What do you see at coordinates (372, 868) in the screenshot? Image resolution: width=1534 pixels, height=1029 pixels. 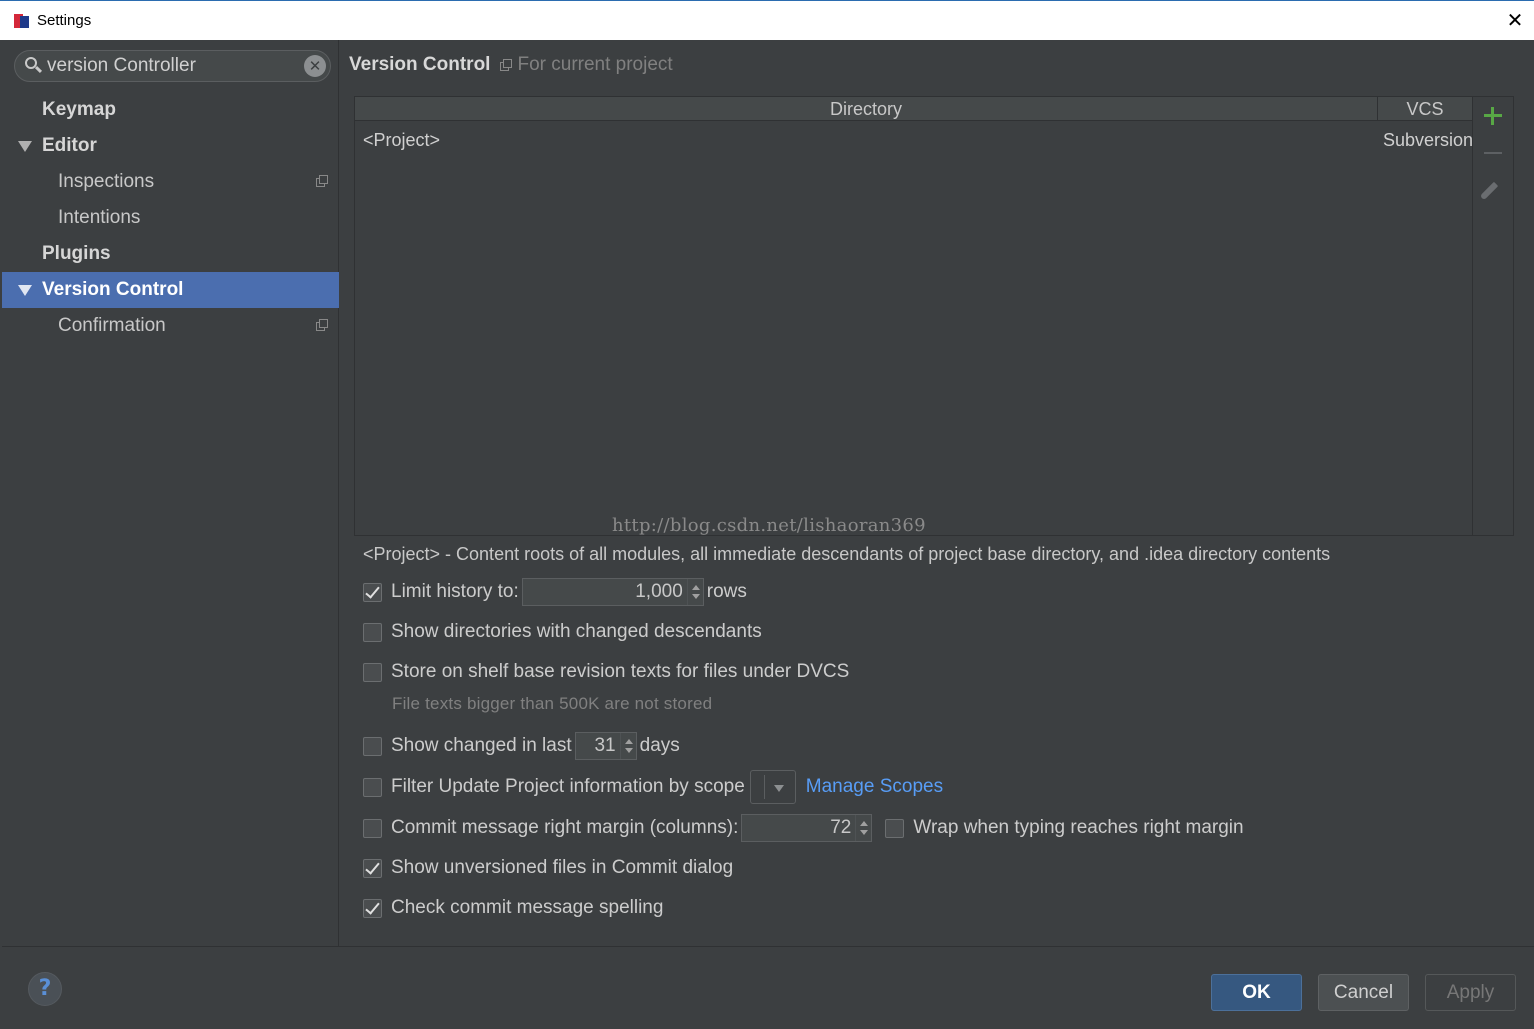 I see `show-unversioned-checkbox` at bounding box center [372, 868].